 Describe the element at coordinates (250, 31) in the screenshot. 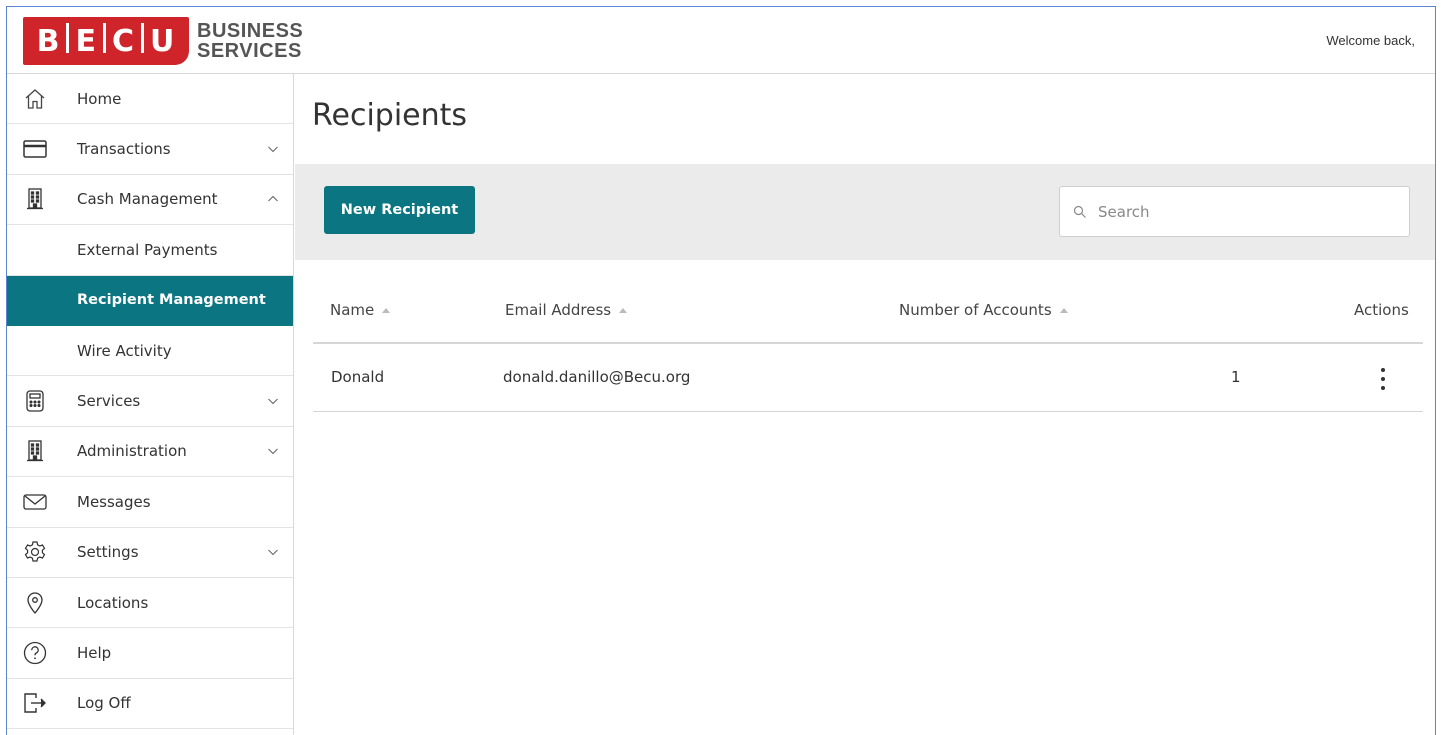

I see `logo-line1: BUSINESS` at that location.